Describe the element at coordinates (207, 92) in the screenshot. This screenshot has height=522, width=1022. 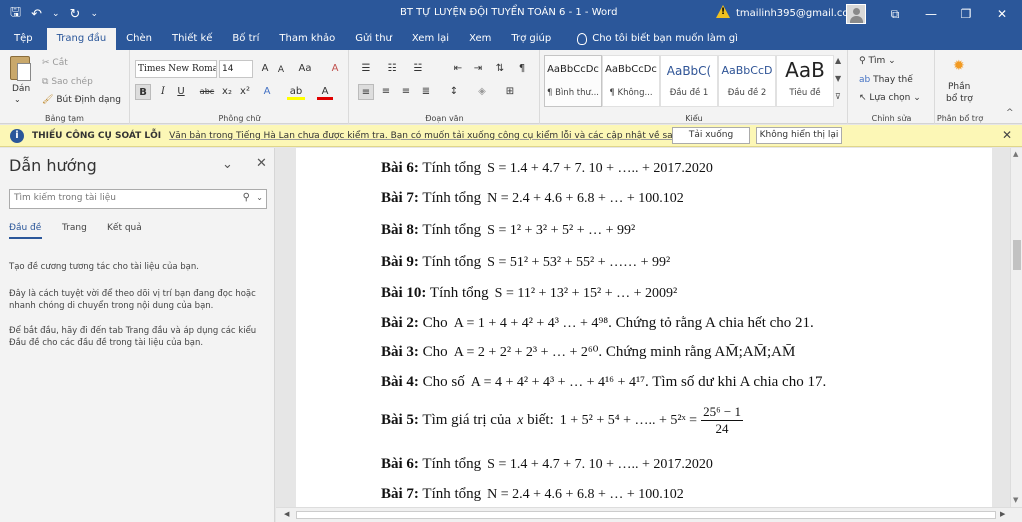
I see `strikethrough-button: abc` at that location.